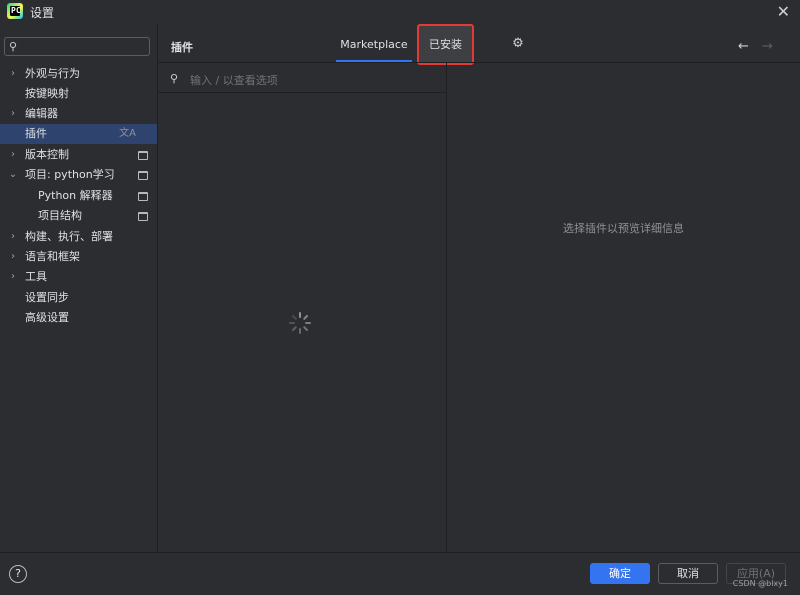 This screenshot has width=800, height=595. I want to click on sidebar-item-label: 外观与行为, so click(52, 73).